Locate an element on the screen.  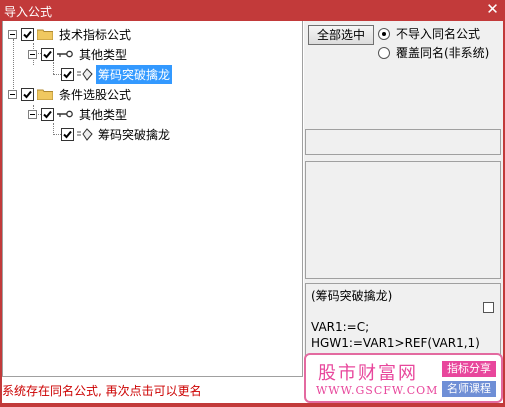
radio-overwrite: 覆盖同名(非系统) is located at coordinates (433, 52).